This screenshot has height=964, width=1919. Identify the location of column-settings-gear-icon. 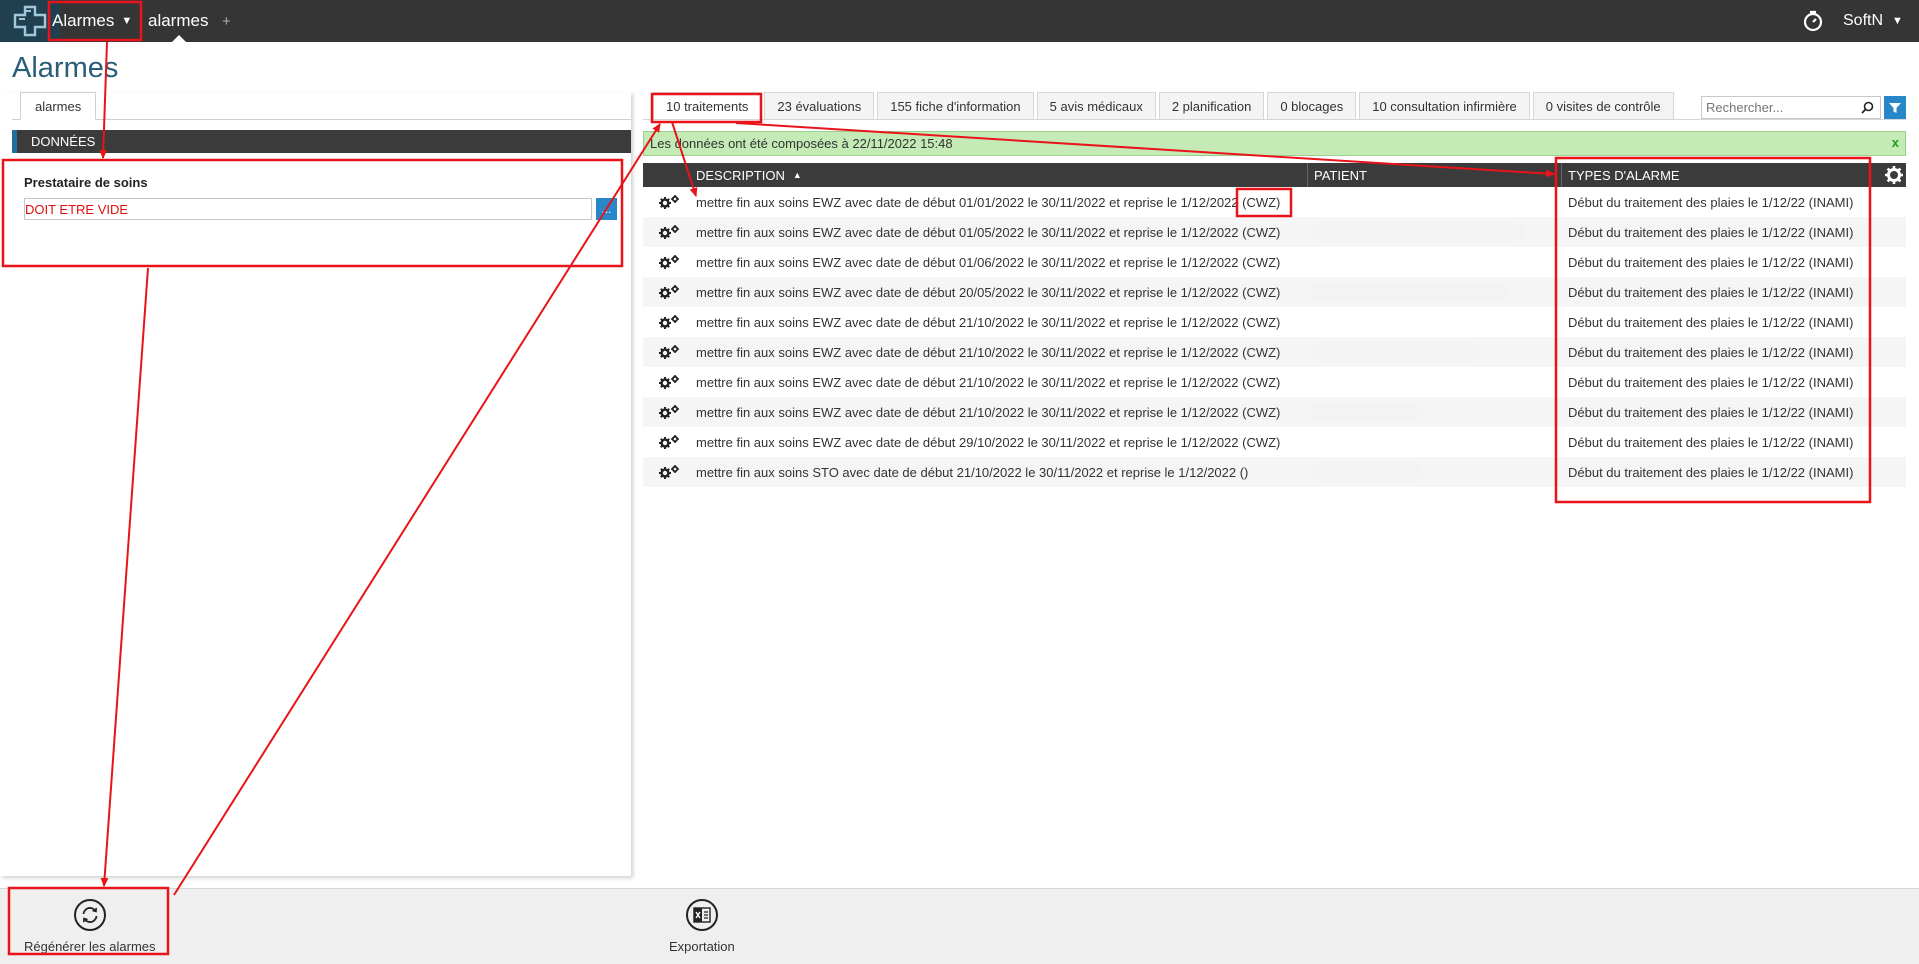
(1894, 175).